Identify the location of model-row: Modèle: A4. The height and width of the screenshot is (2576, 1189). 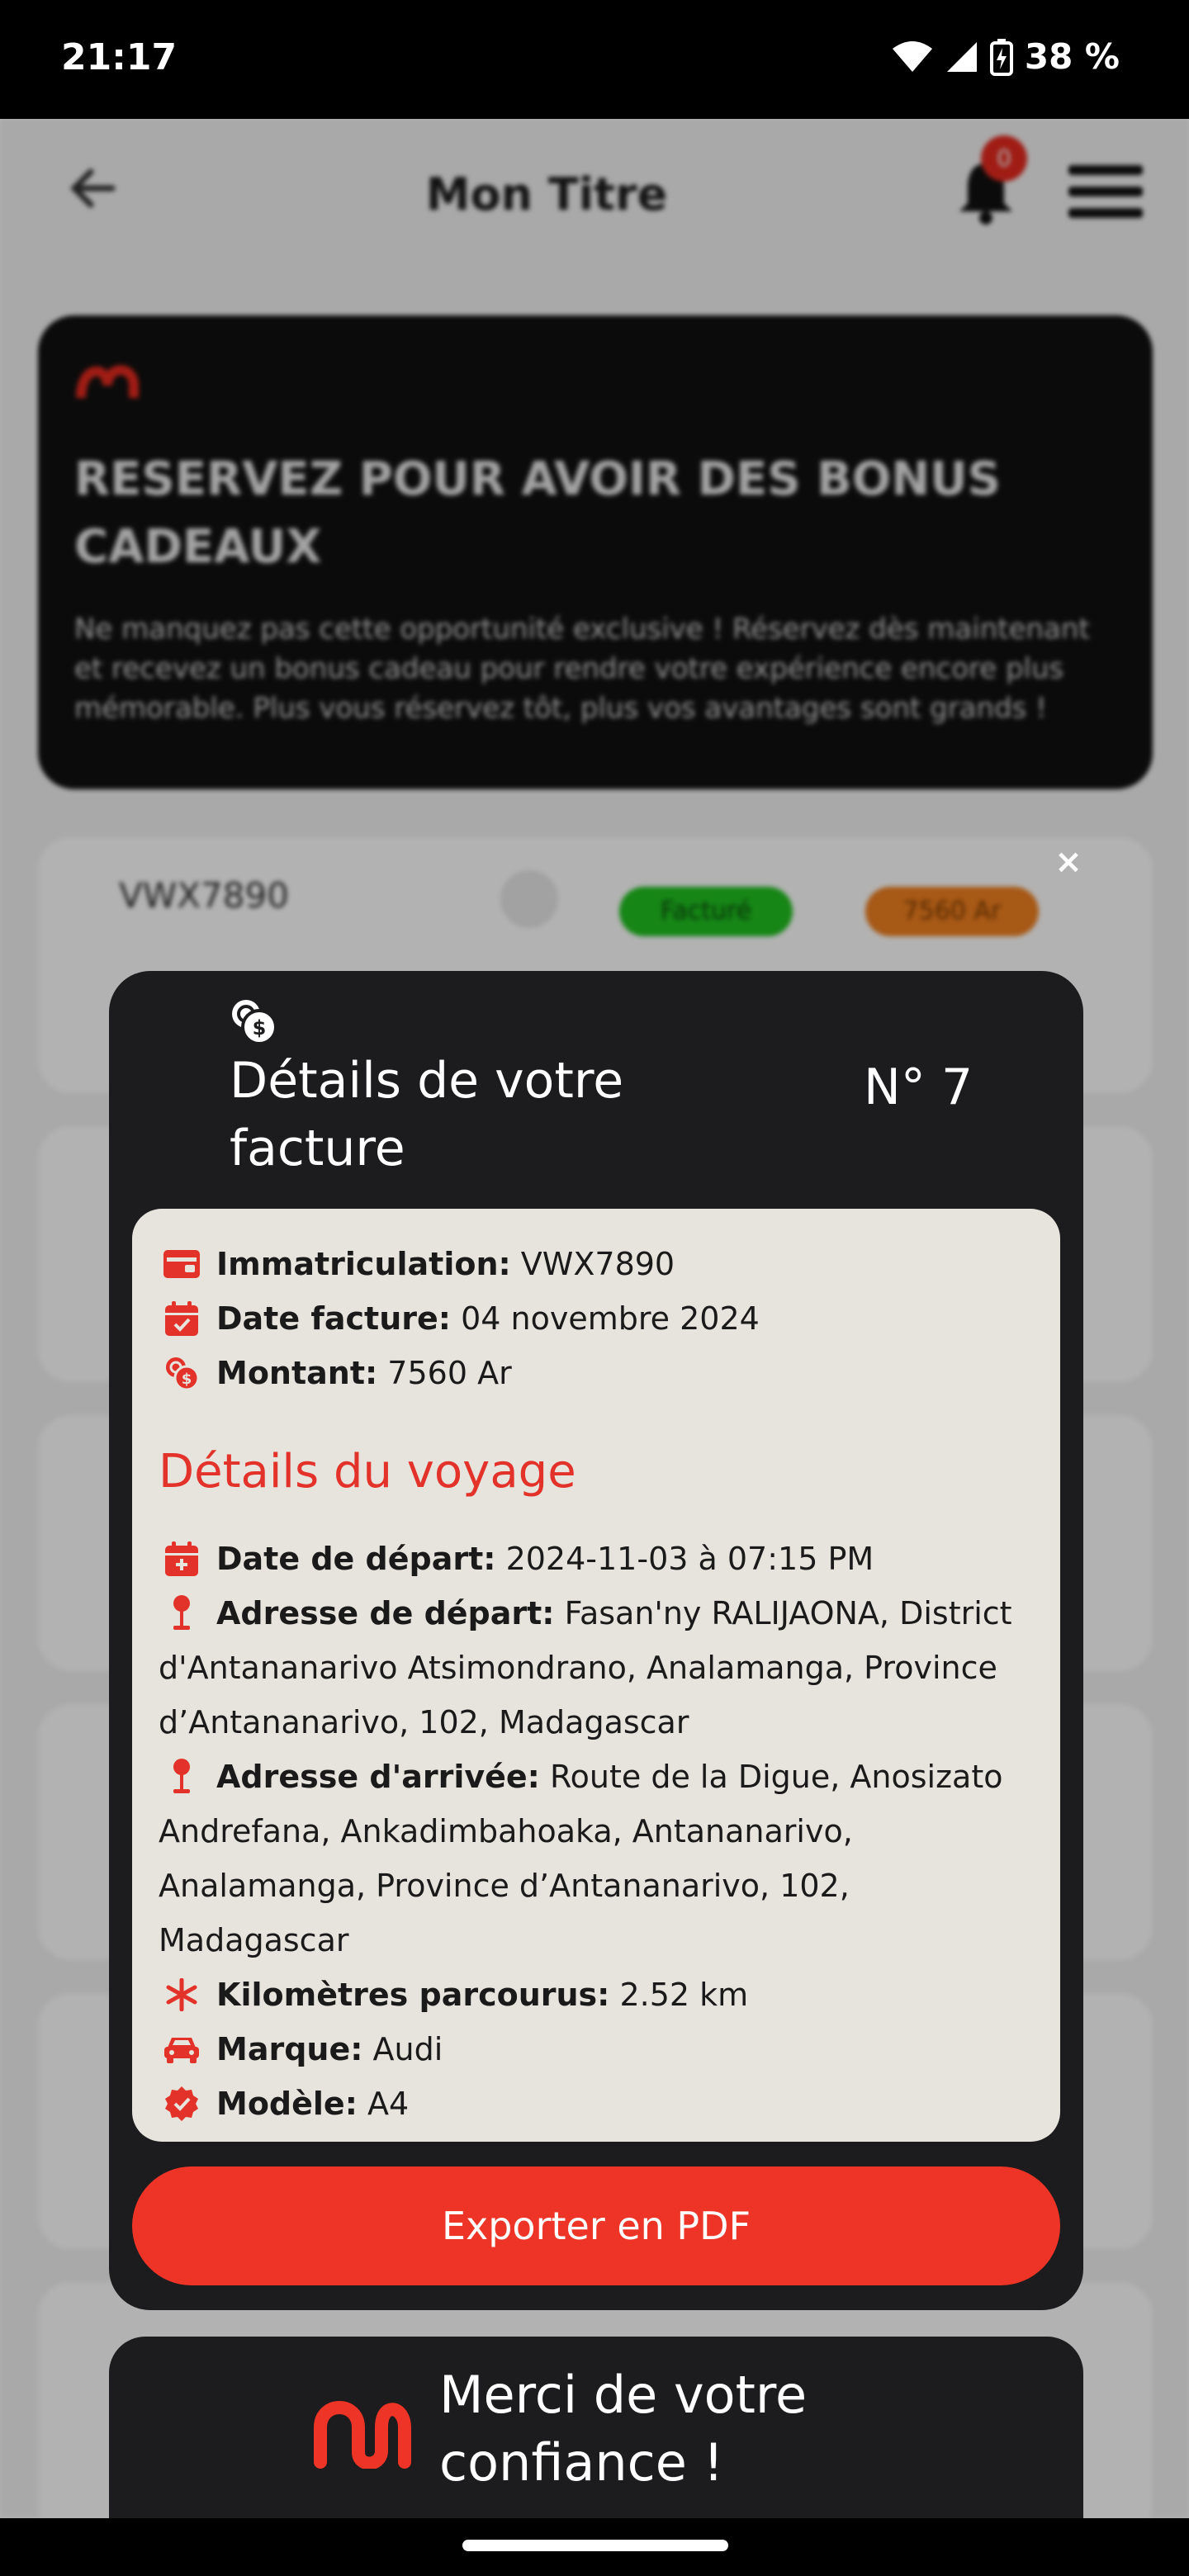
(597, 2103).